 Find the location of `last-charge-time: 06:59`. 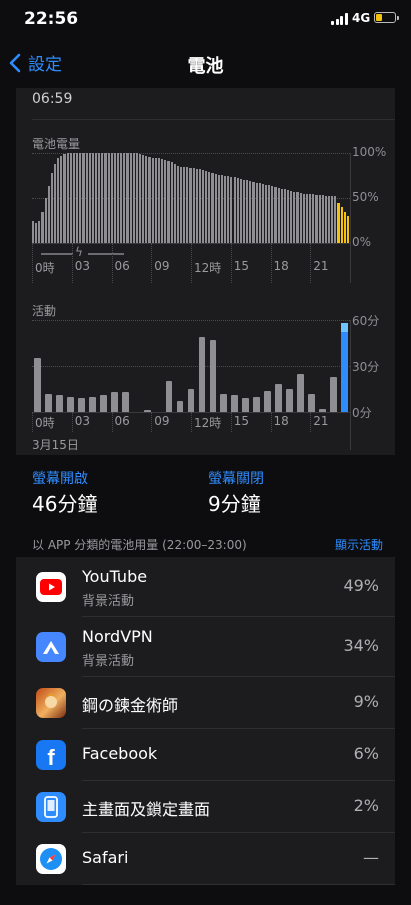

last-charge-time: 06:59 is located at coordinates (52, 99).